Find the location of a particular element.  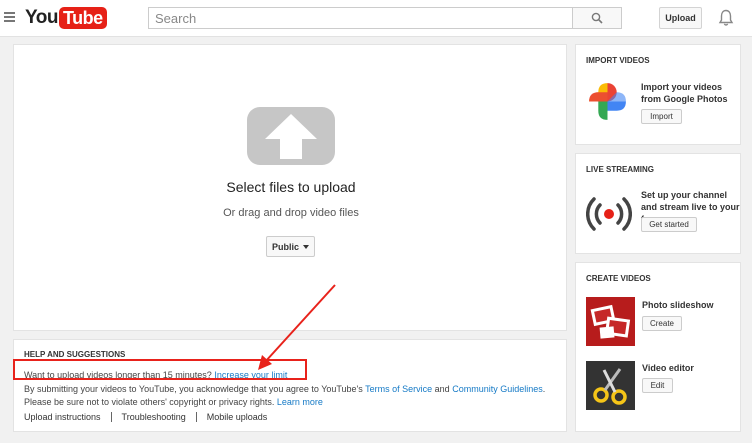

chevron-down-icon is located at coordinates (306, 246).